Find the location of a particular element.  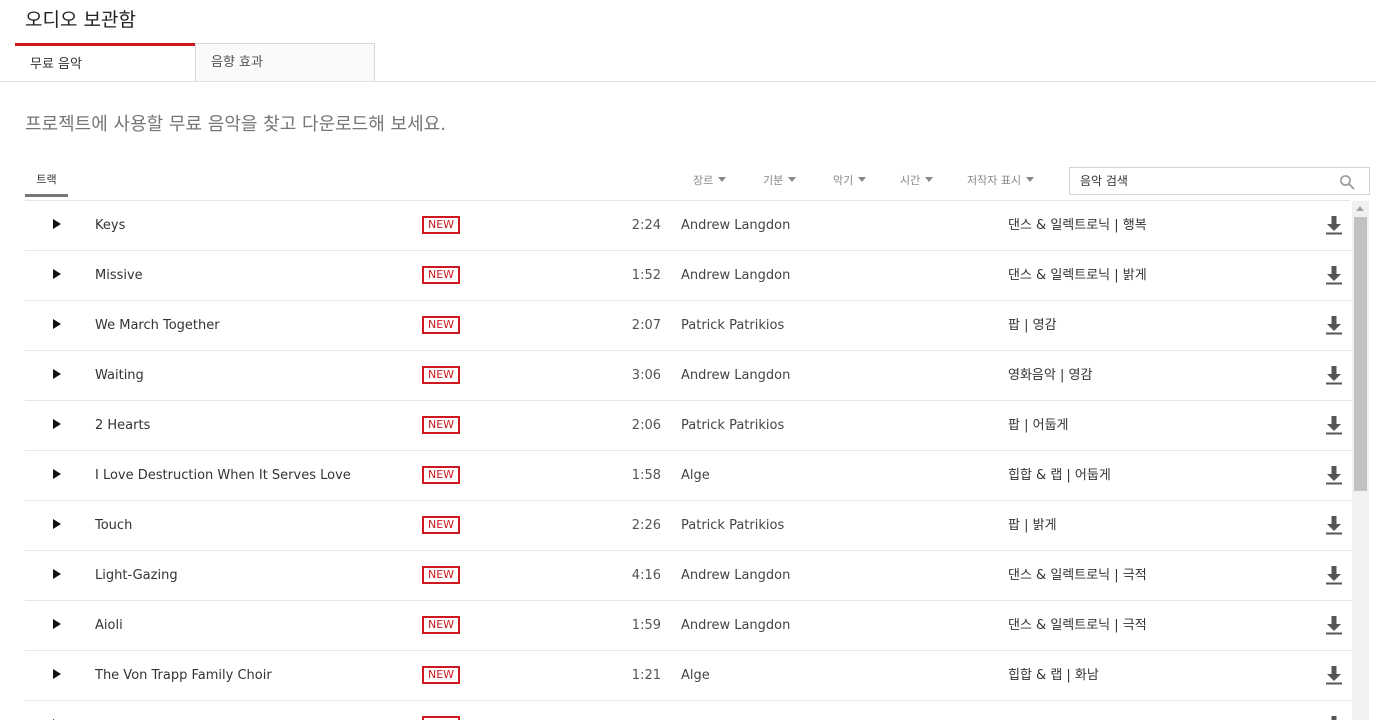

track-genre: 댄스 & 일렉트로닉 | 밝게 is located at coordinates (1077, 275).